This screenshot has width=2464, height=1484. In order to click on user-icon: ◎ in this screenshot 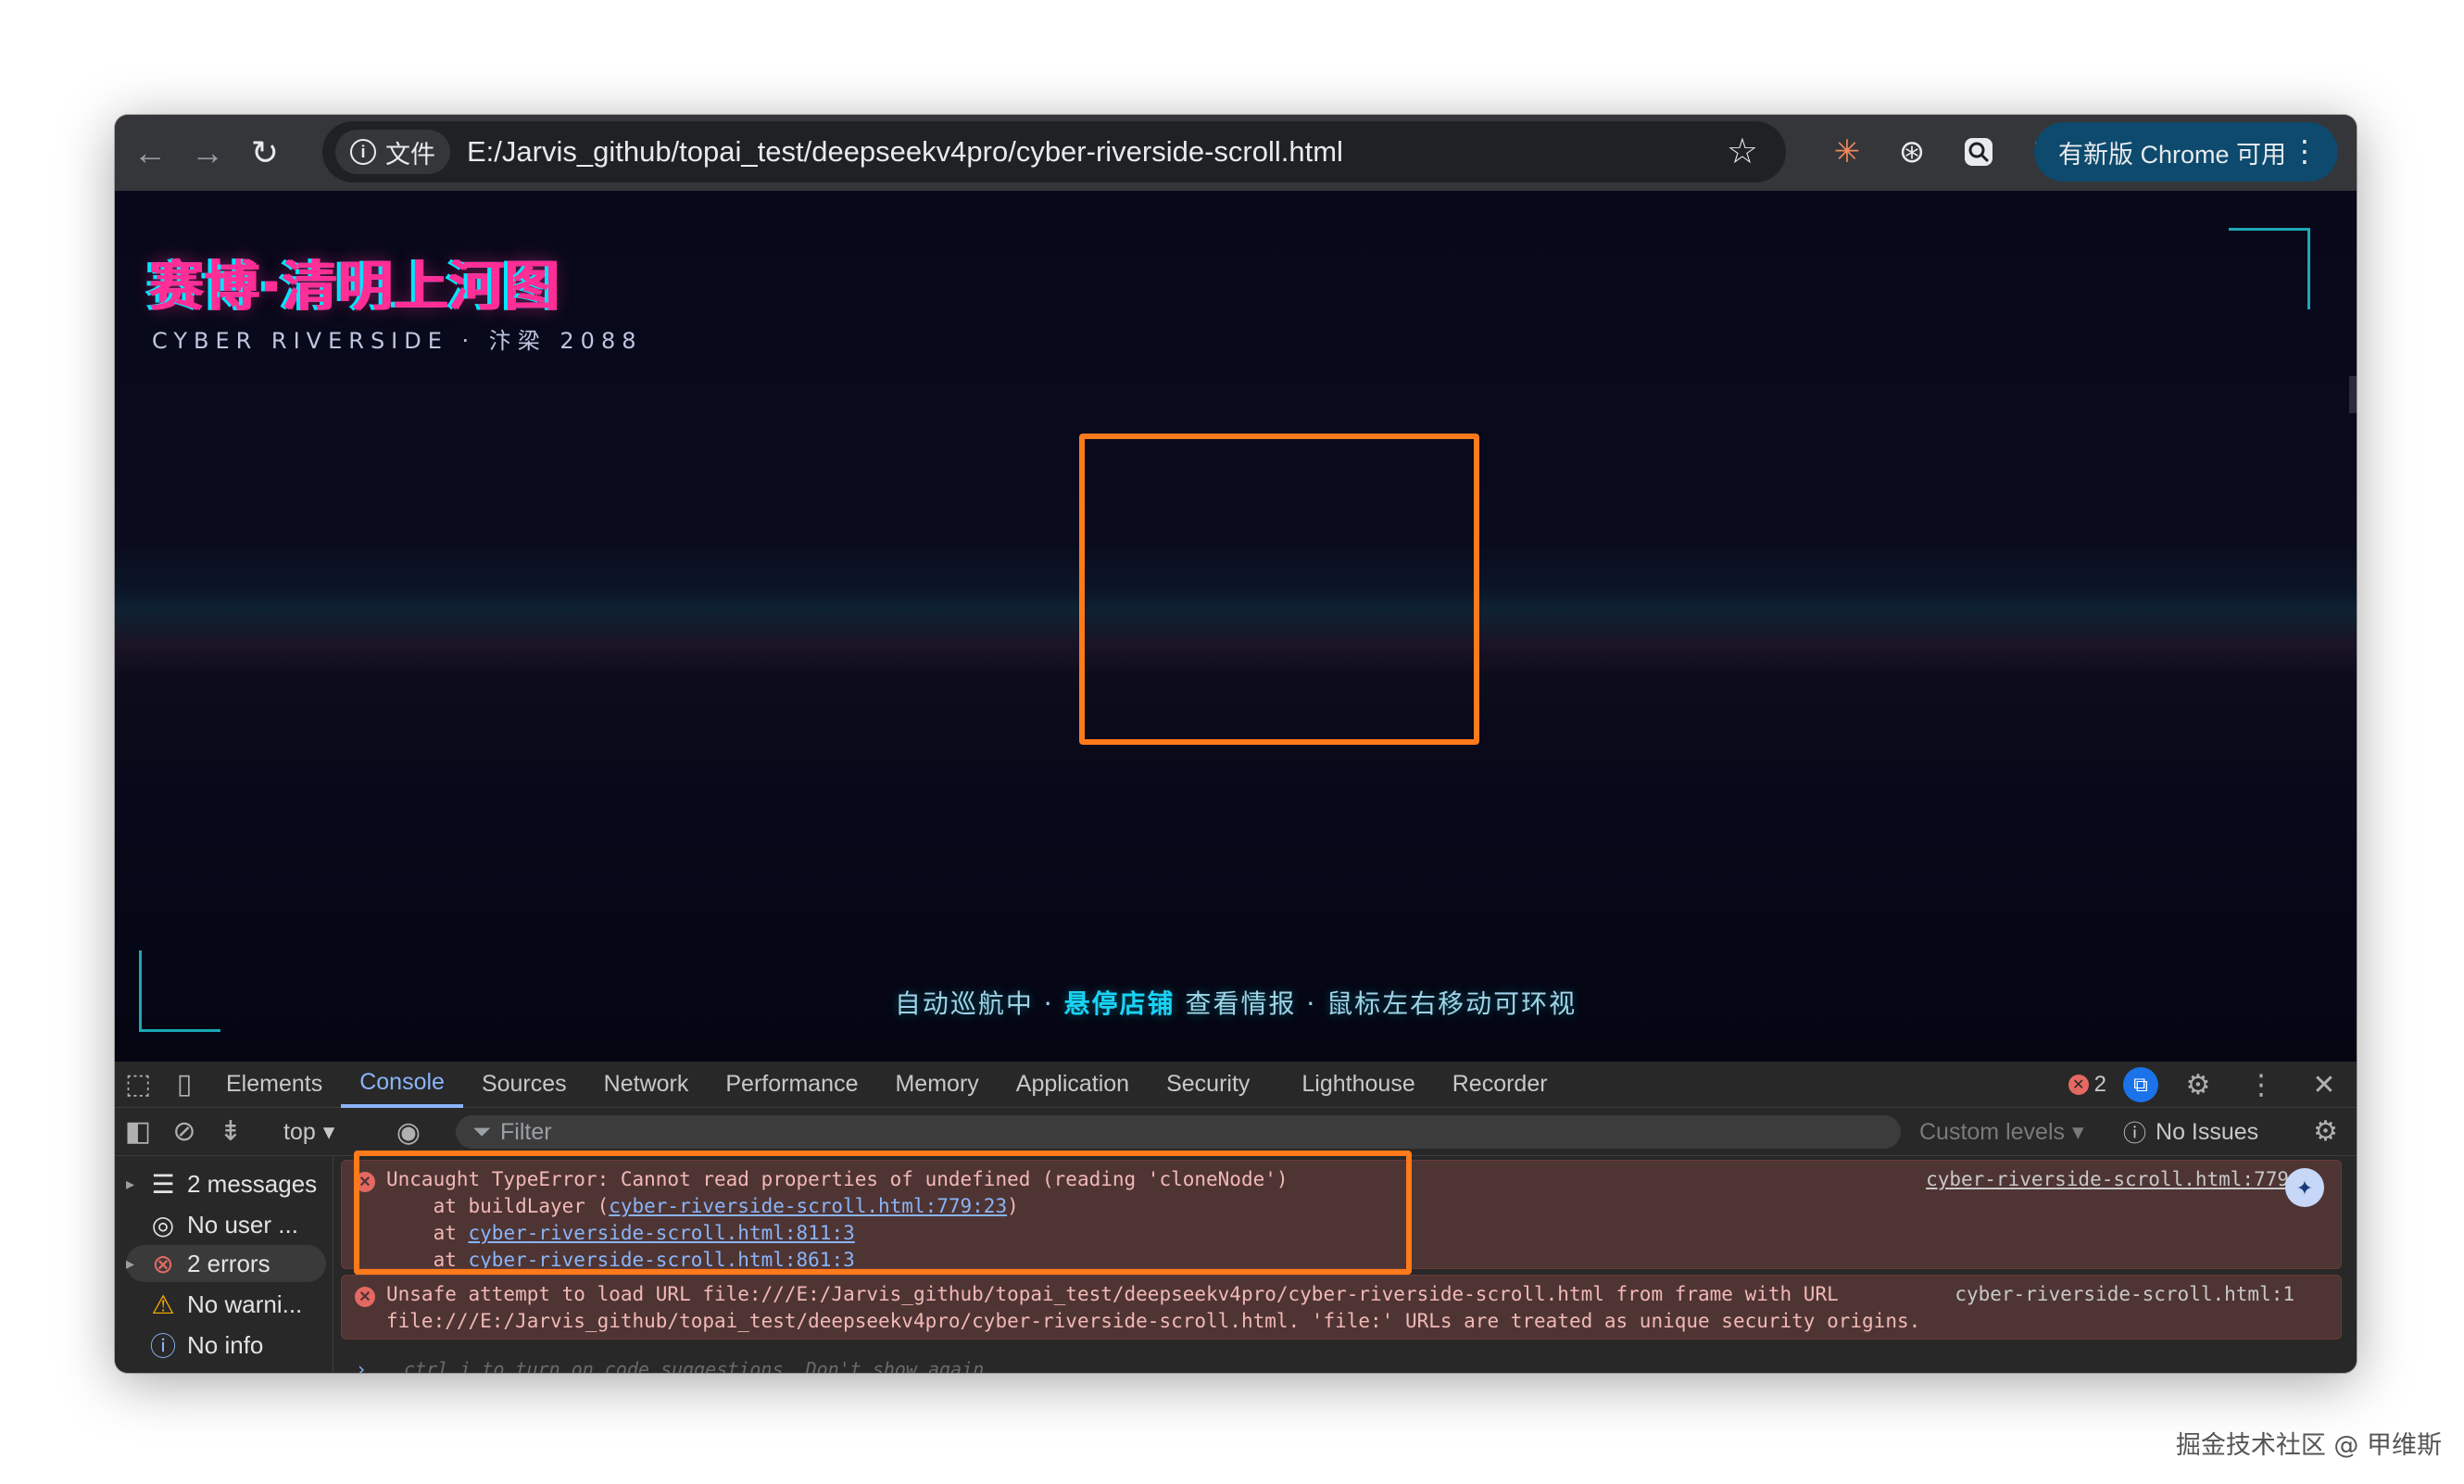, I will do `click(163, 1224)`.